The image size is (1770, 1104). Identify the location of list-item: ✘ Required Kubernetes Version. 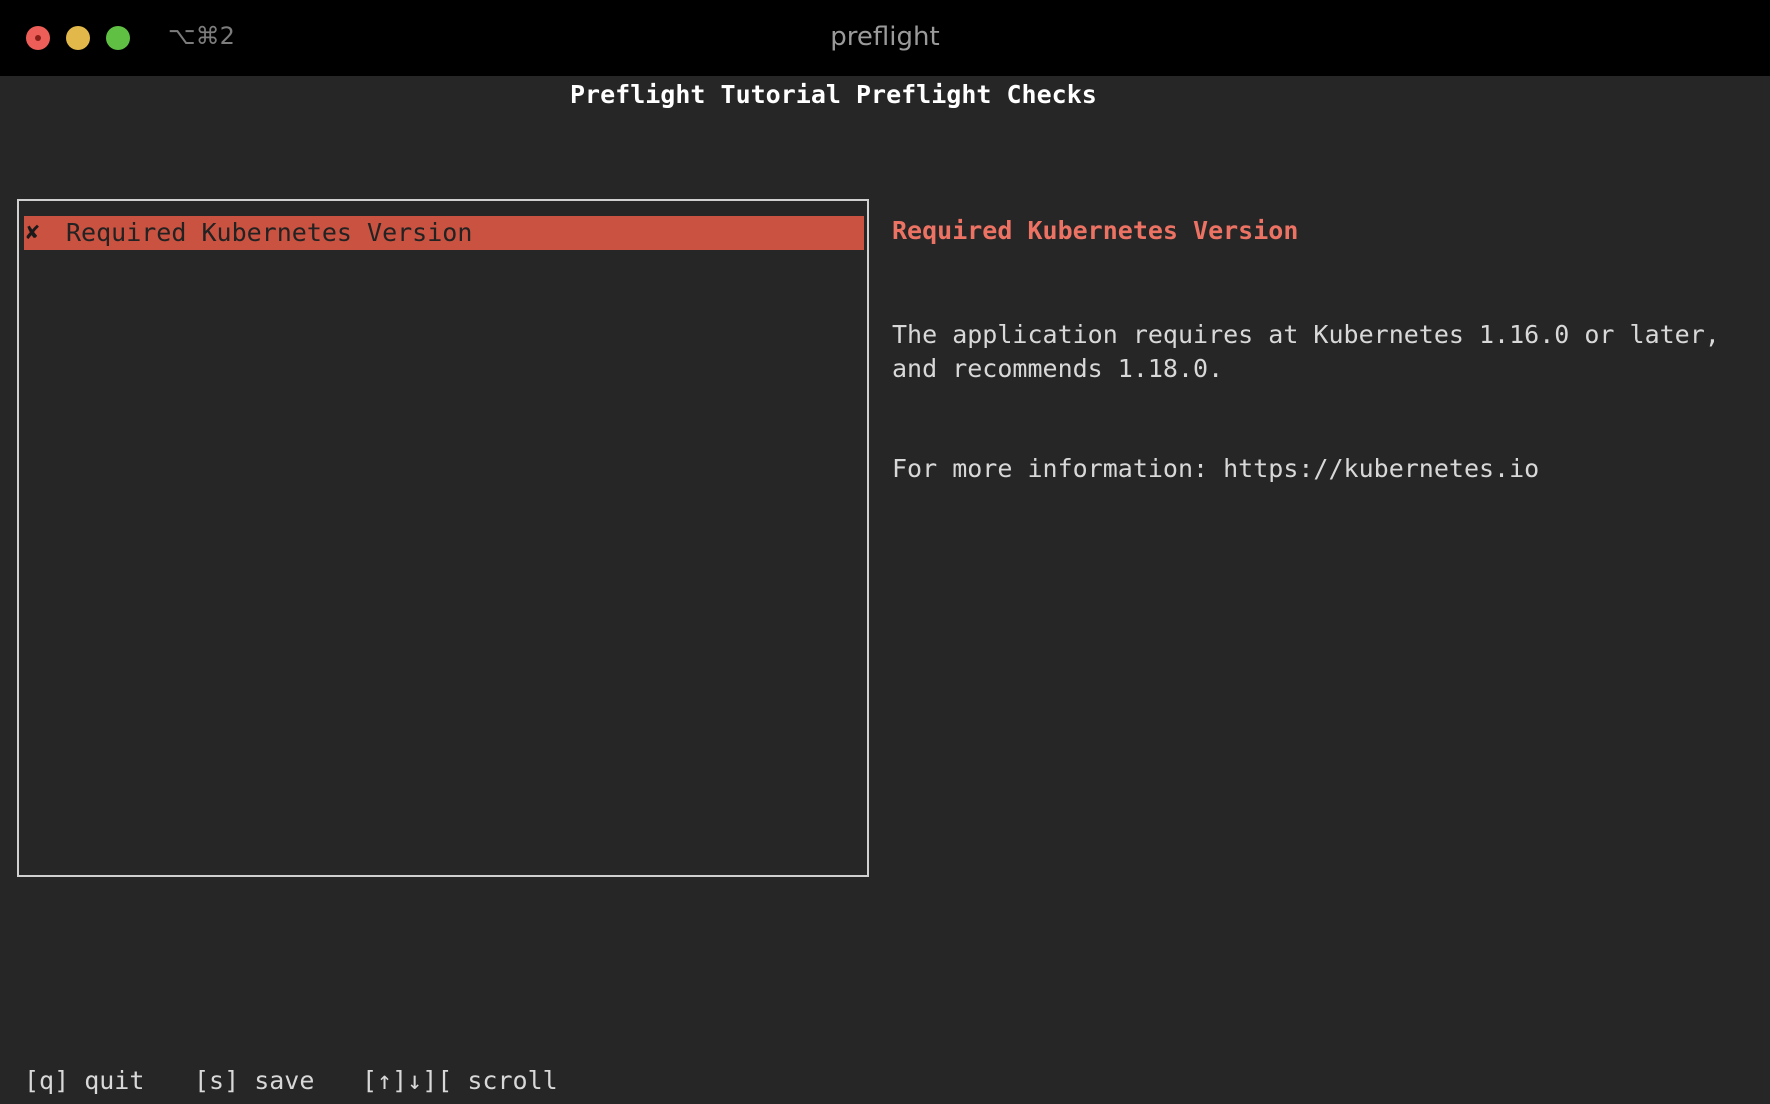
(444, 233).